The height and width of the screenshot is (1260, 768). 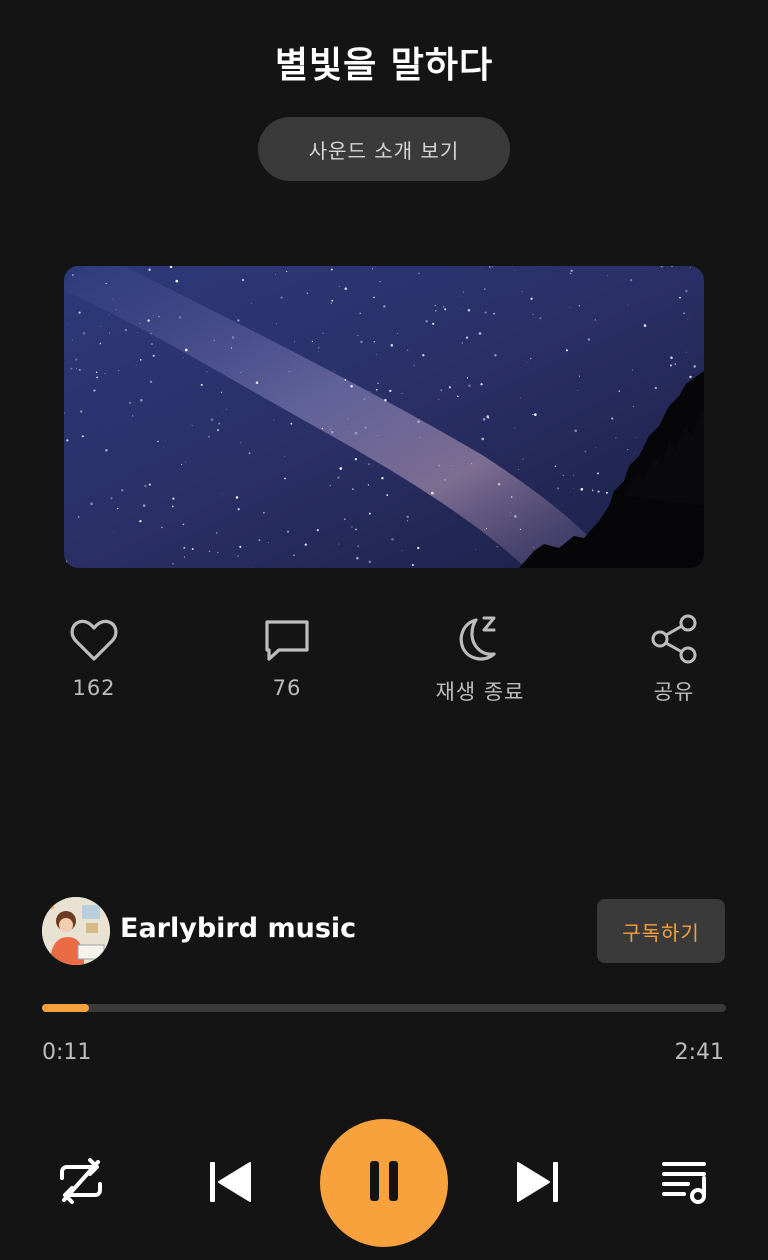 What do you see at coordinates (480, 640) in the screenshot?
I see `moon-sleep-icon` at bounding box center [480, 640].